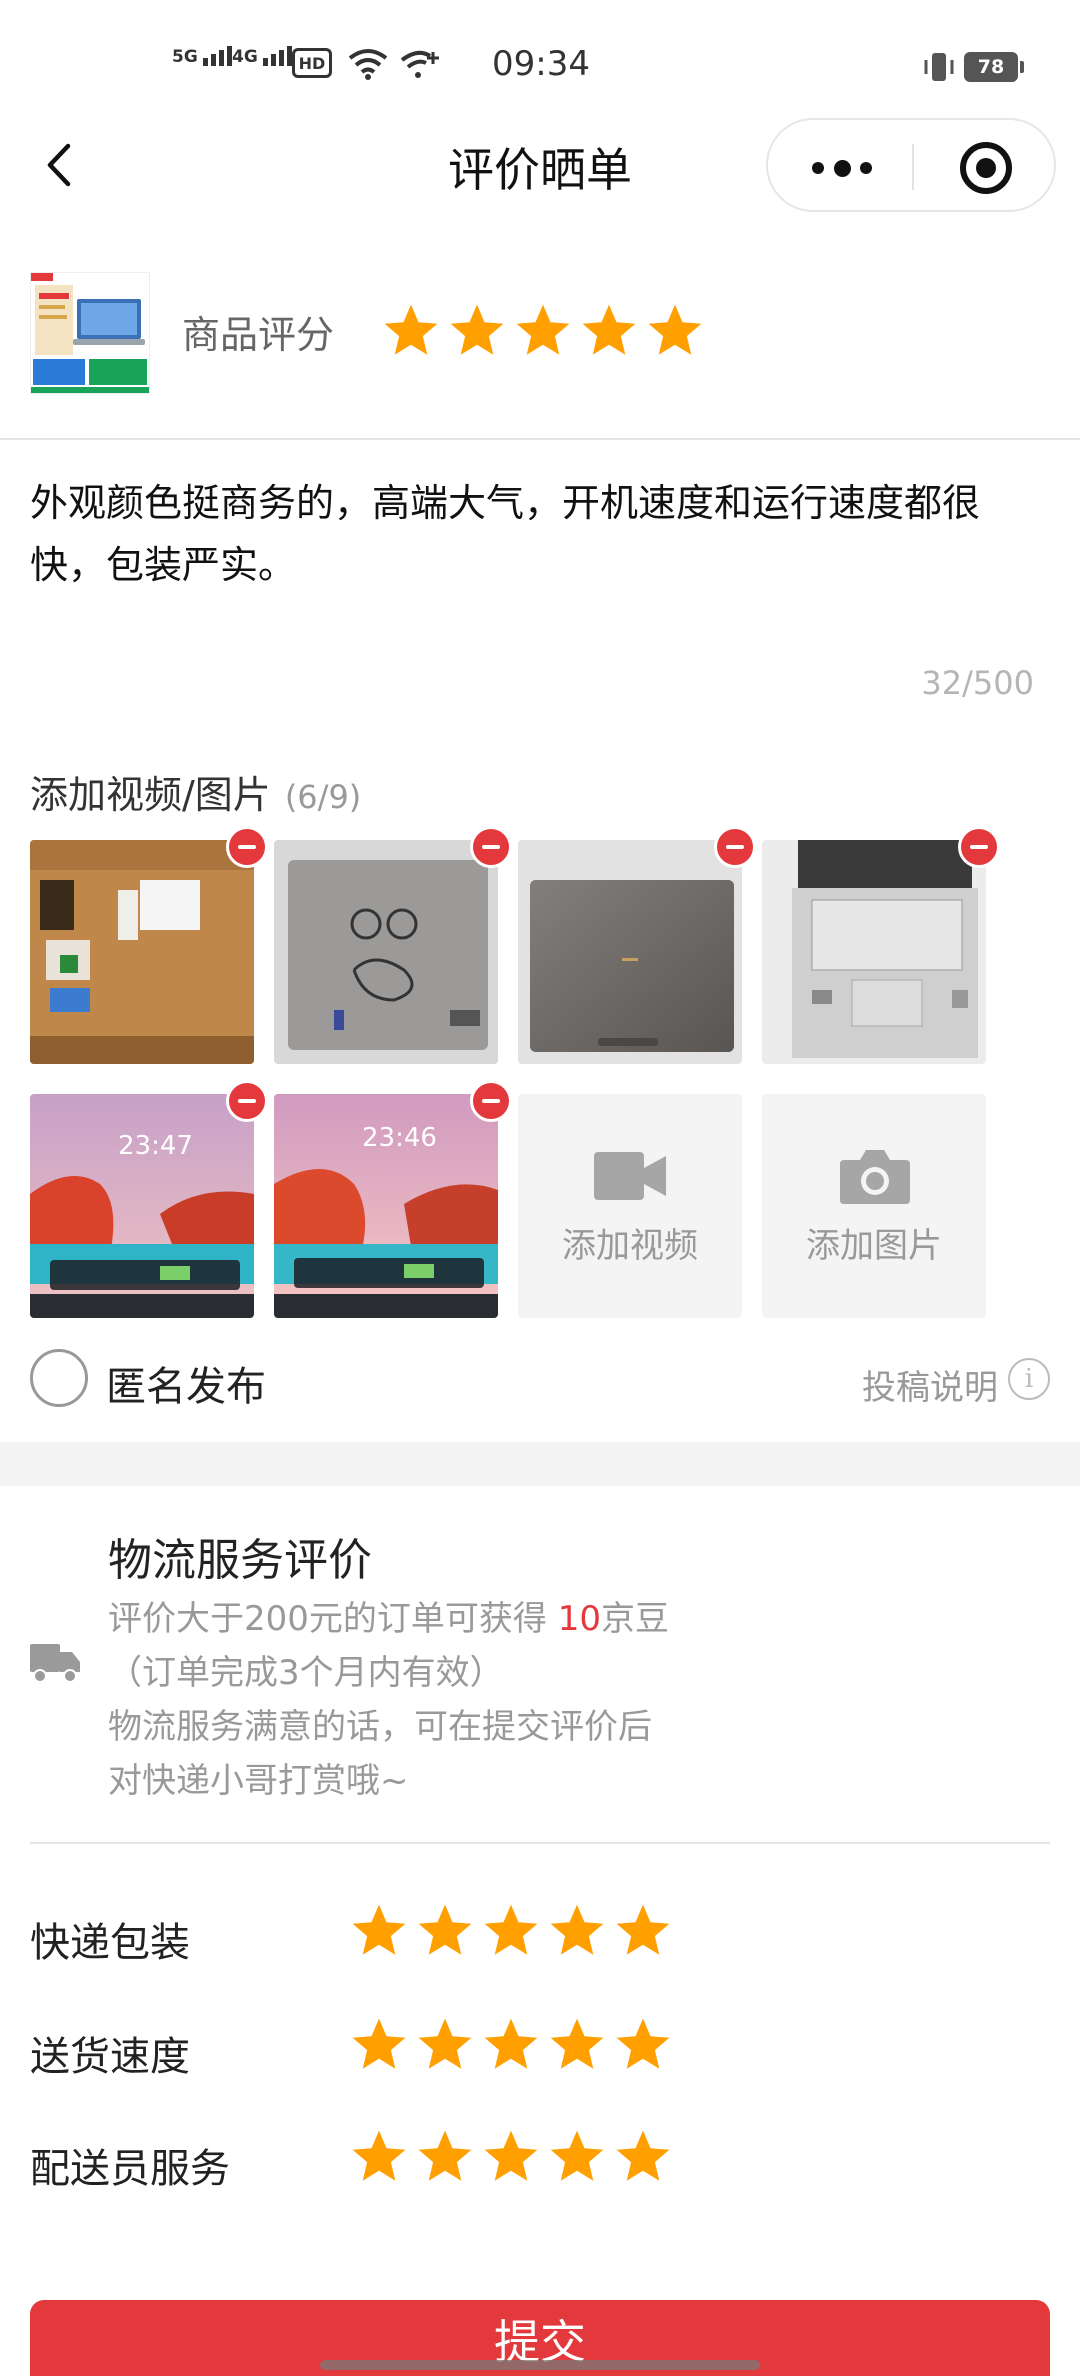  I want to click on hd-label: HD, so click(312, 63).